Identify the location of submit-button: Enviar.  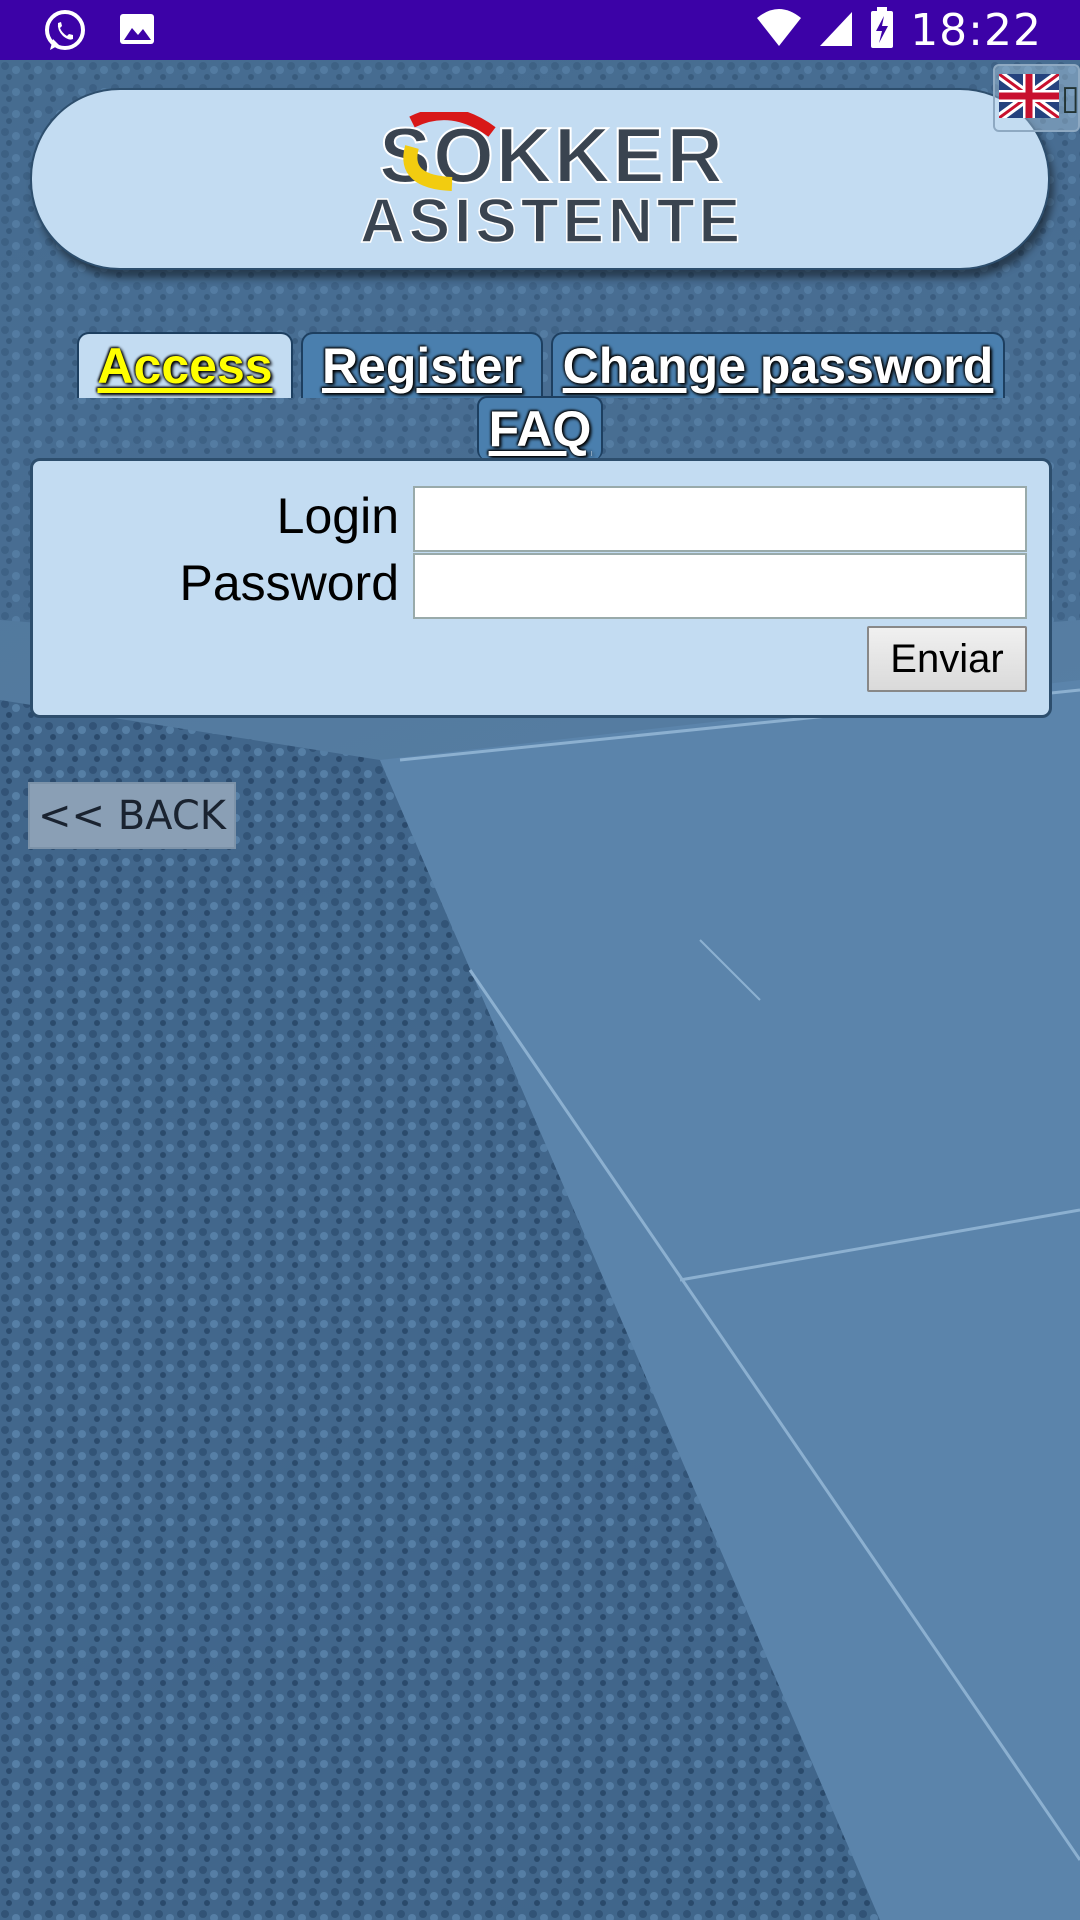
(947, 659).